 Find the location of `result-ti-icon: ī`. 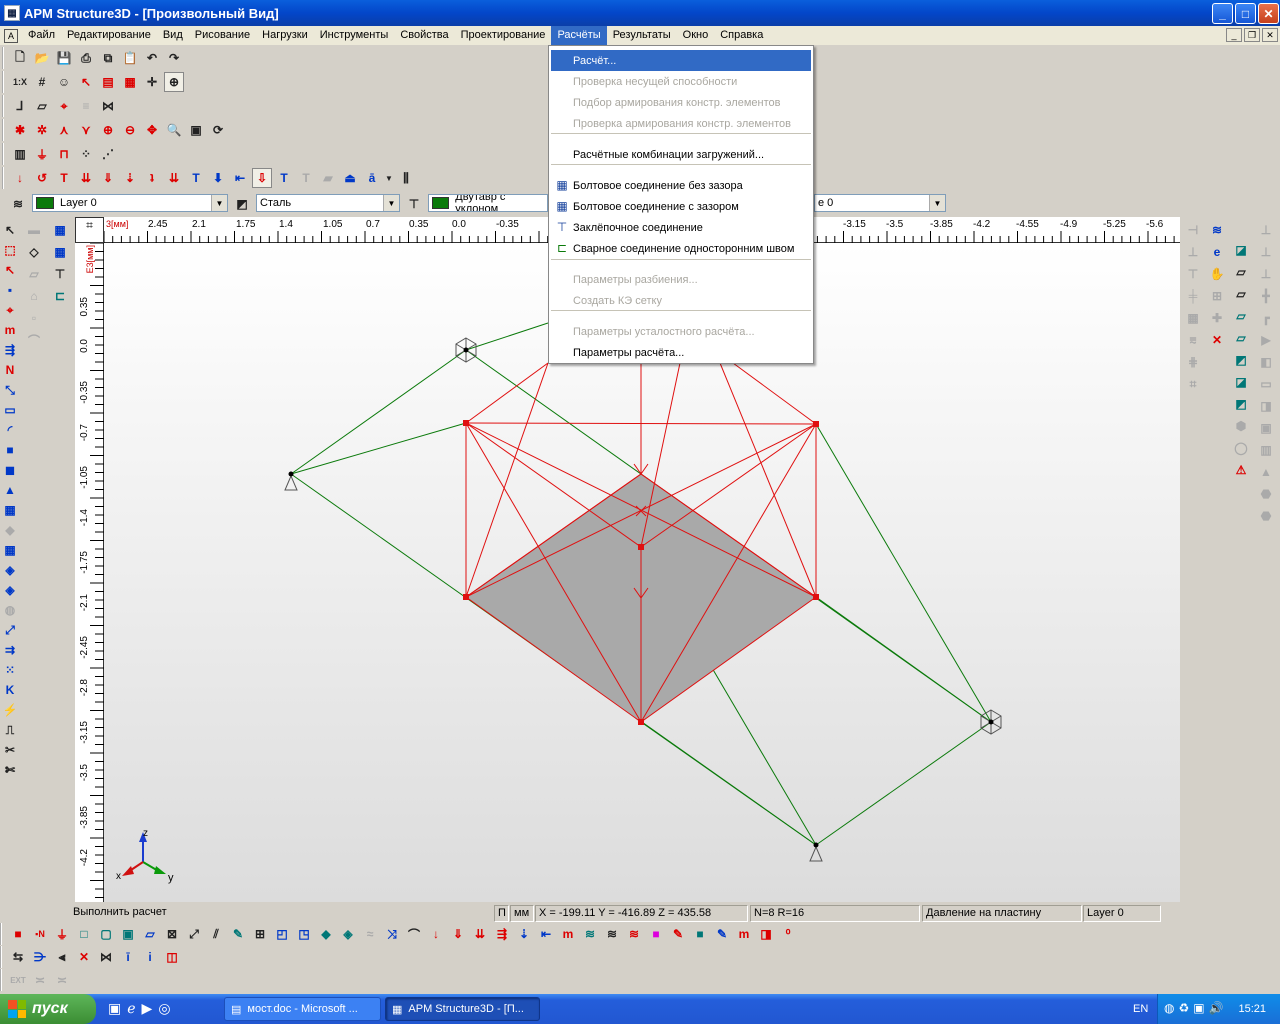

result-ti-icon: ī is located at coordinates (128, 957).